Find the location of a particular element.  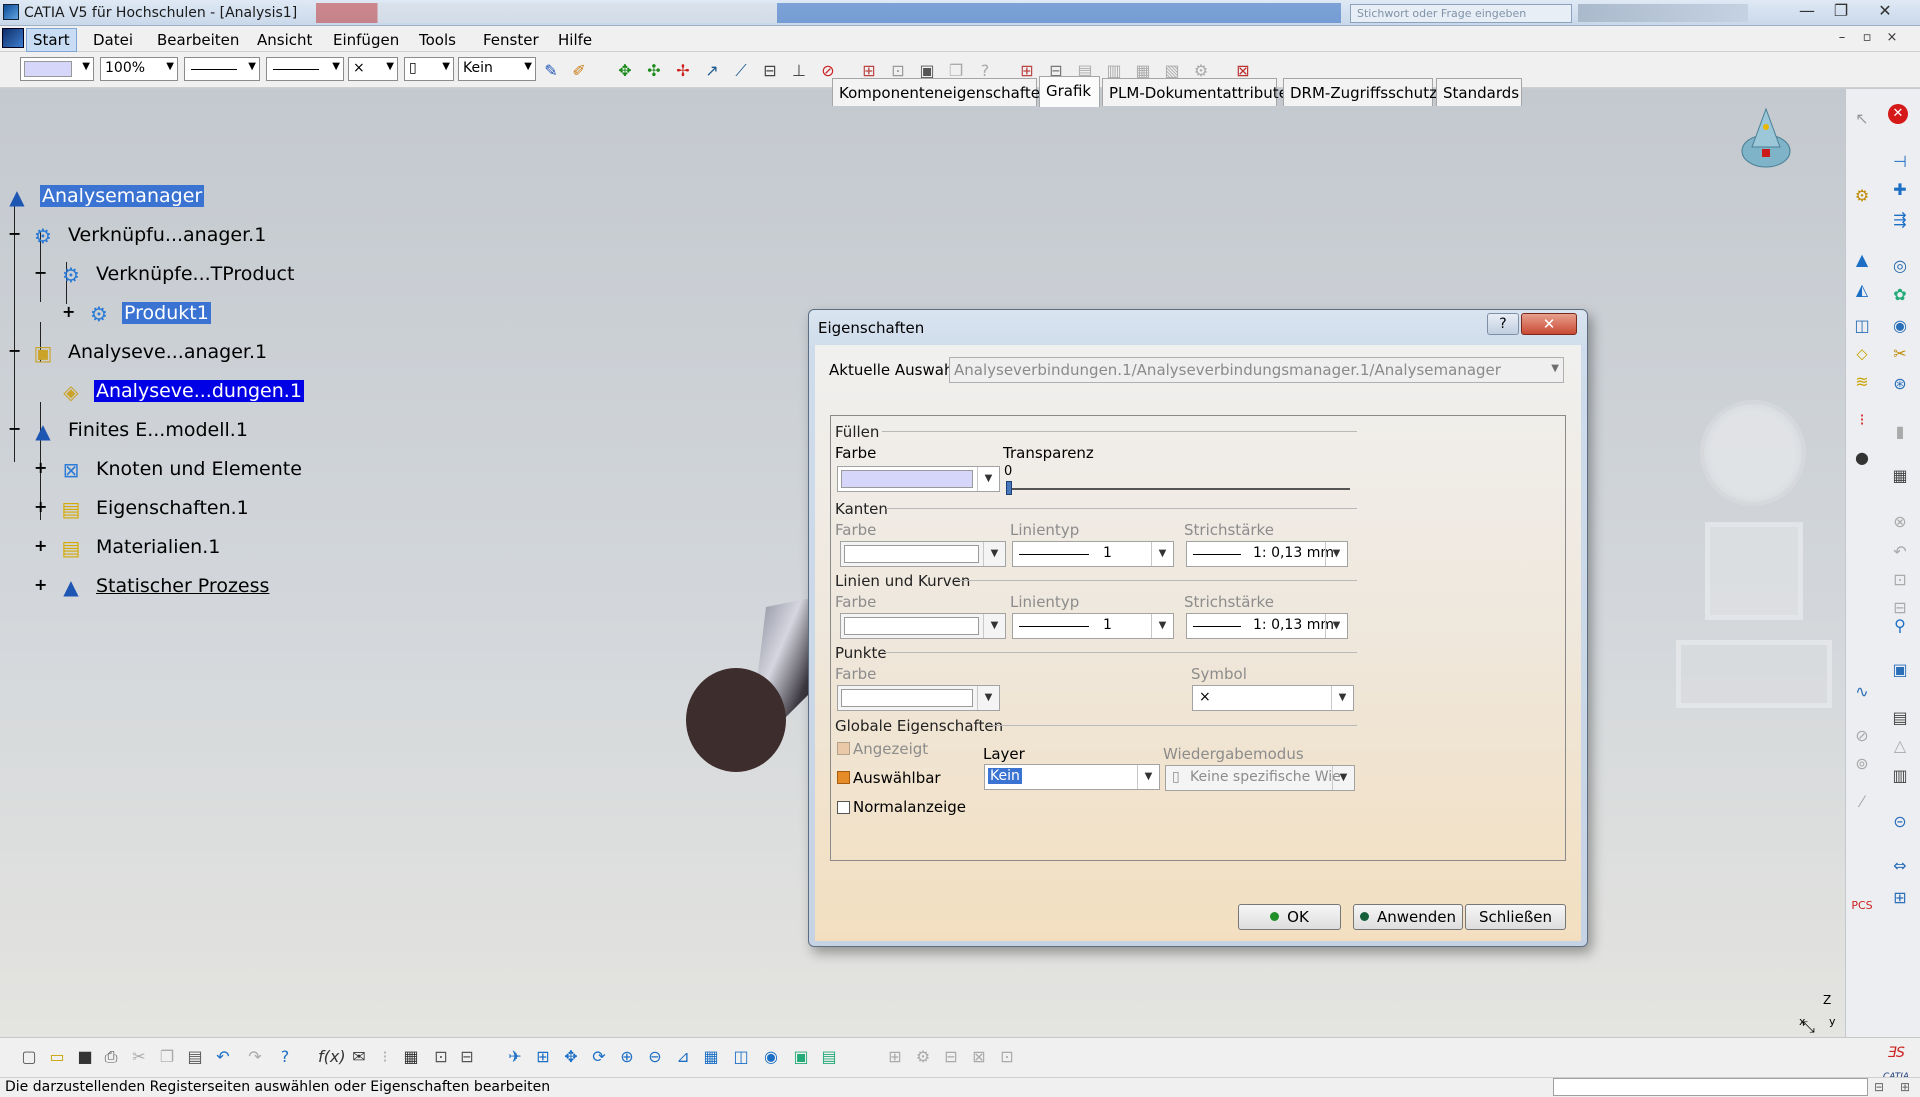

sphere-icon: ● is located at coordinates (1862, 458).